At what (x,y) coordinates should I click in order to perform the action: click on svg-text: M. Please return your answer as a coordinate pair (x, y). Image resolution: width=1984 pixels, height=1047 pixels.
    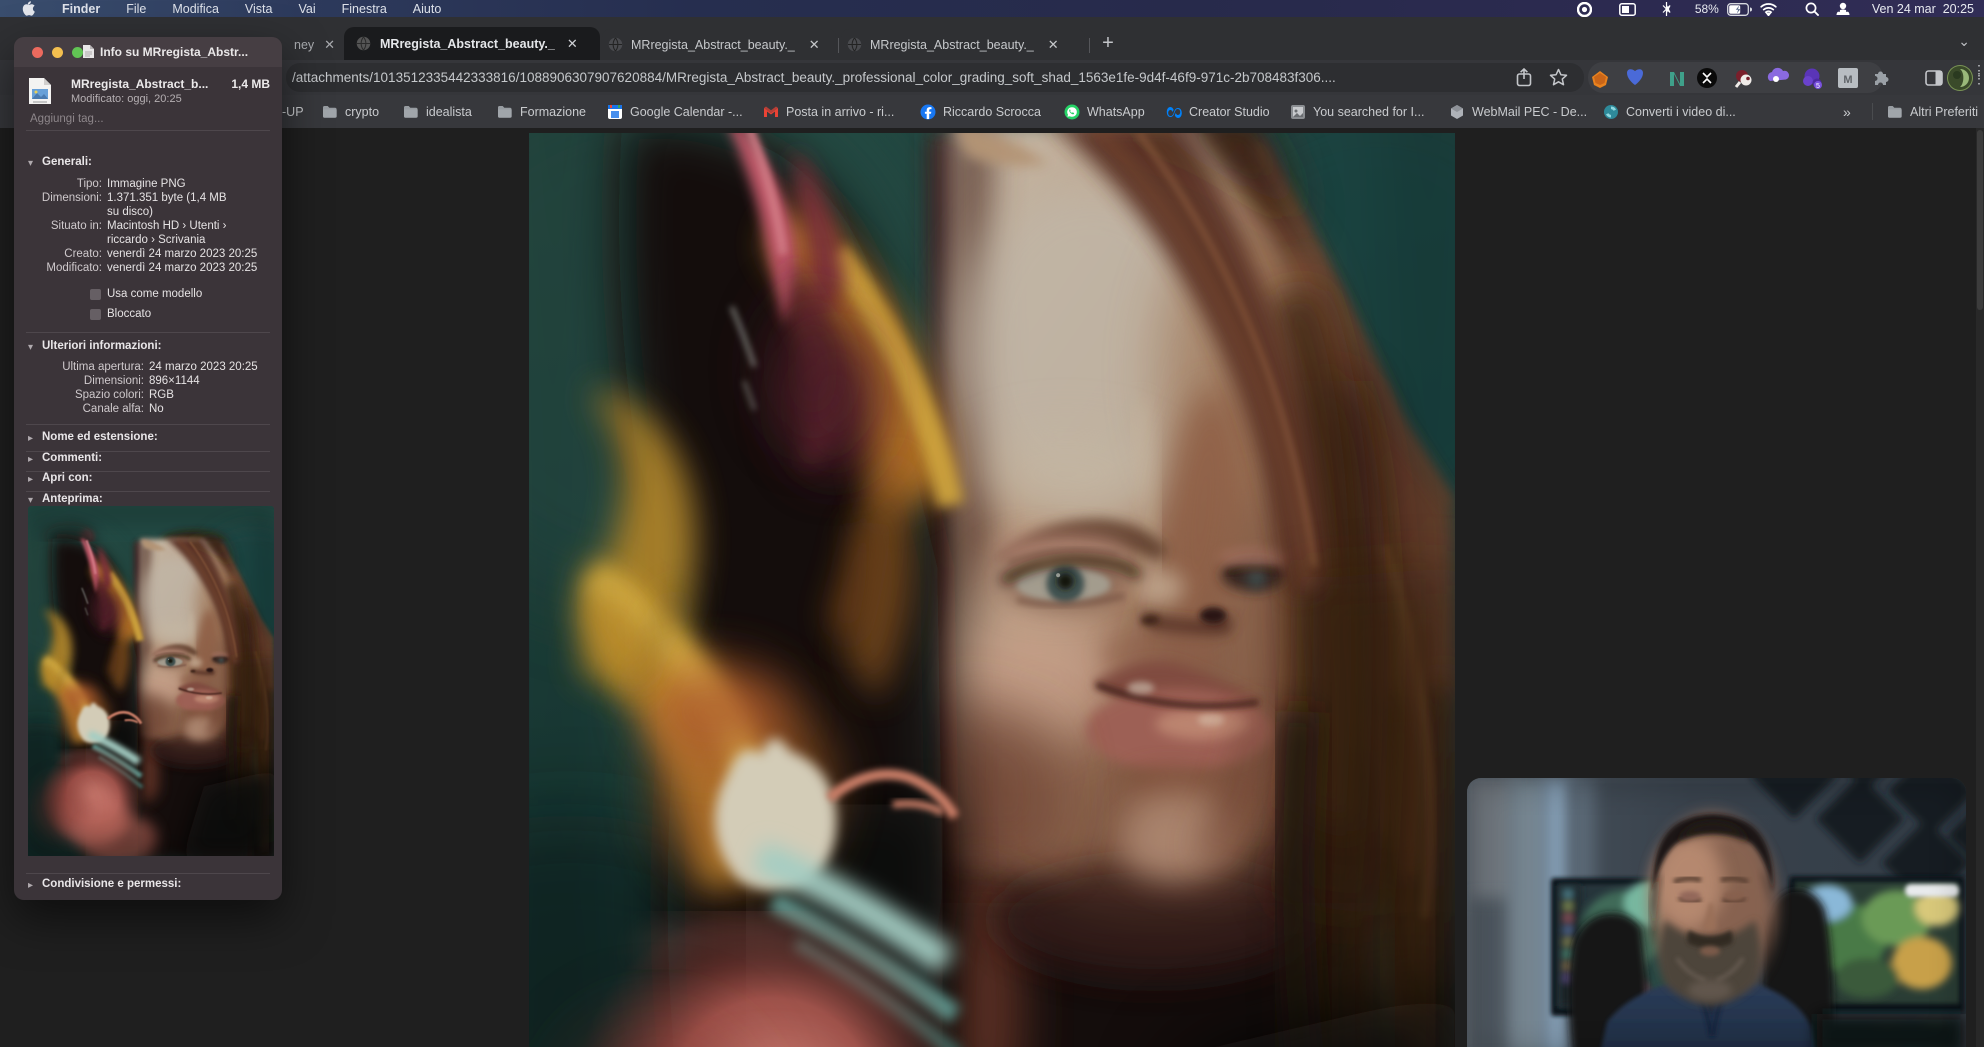
    Looking at the image, I should click on (1847, 80).